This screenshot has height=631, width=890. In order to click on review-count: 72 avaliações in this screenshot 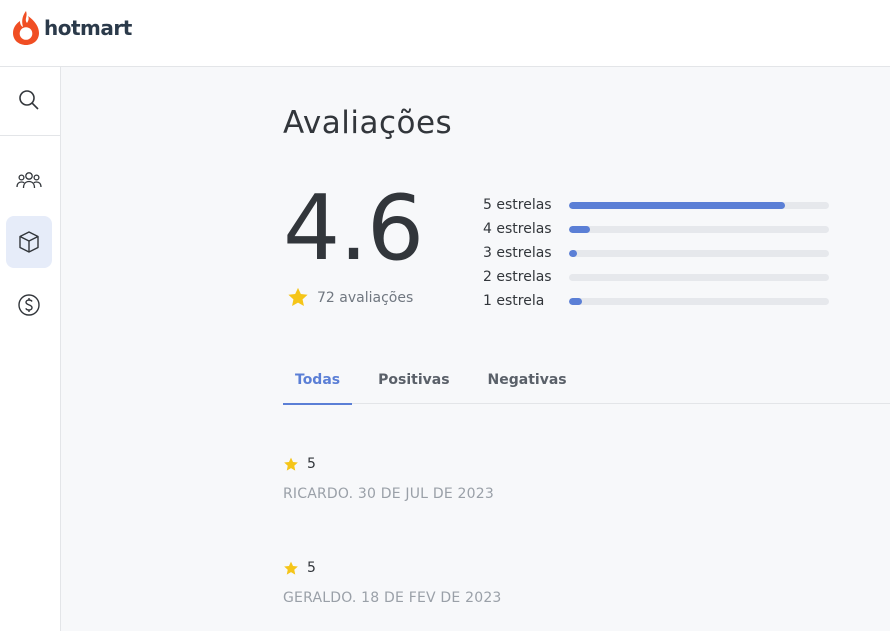, I will do `click(350, 297)`.